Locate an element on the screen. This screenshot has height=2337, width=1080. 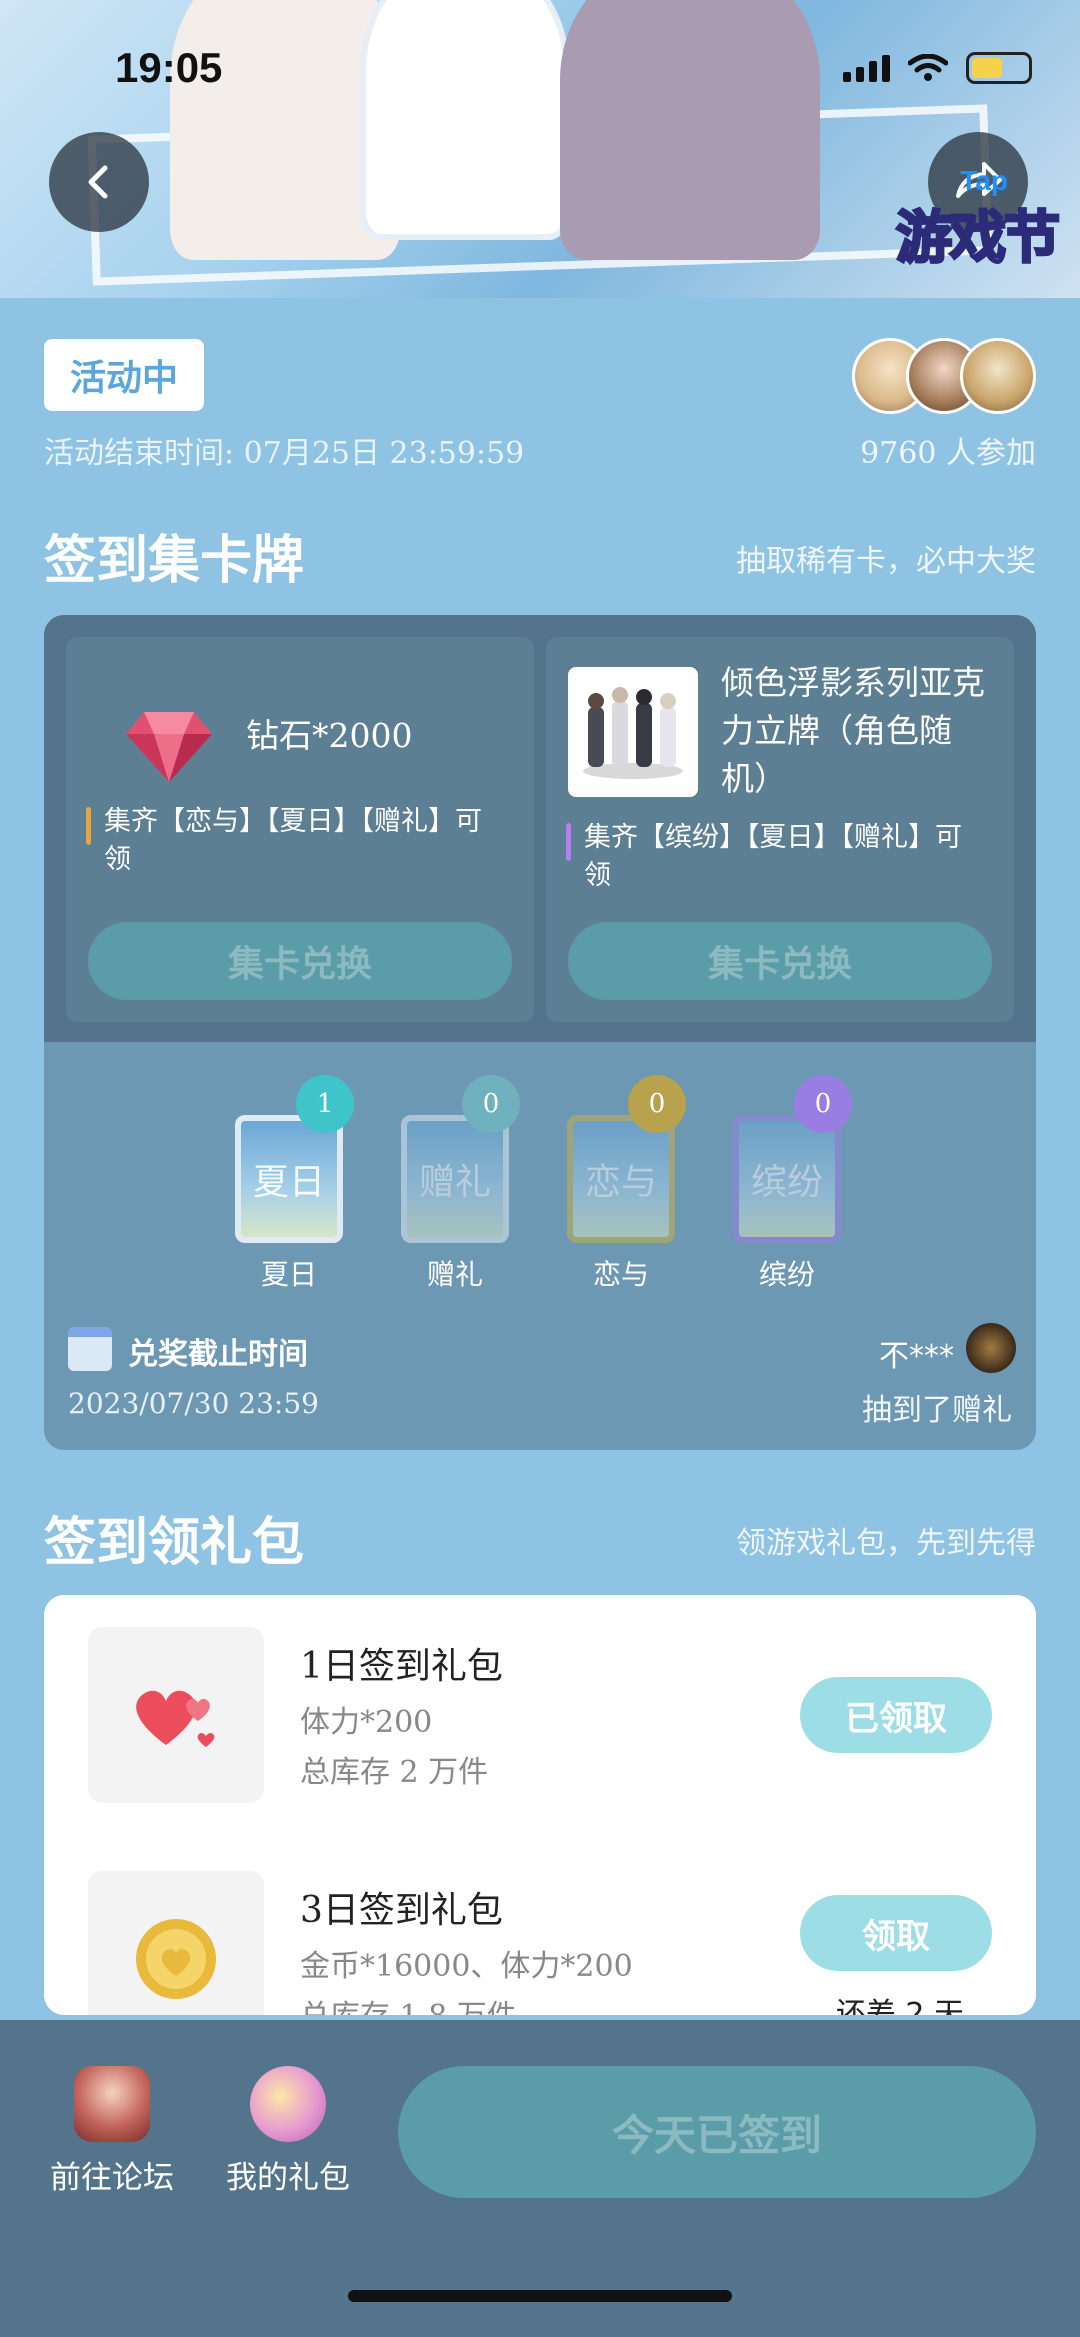
status-icons is located at coordinates (937, 68).